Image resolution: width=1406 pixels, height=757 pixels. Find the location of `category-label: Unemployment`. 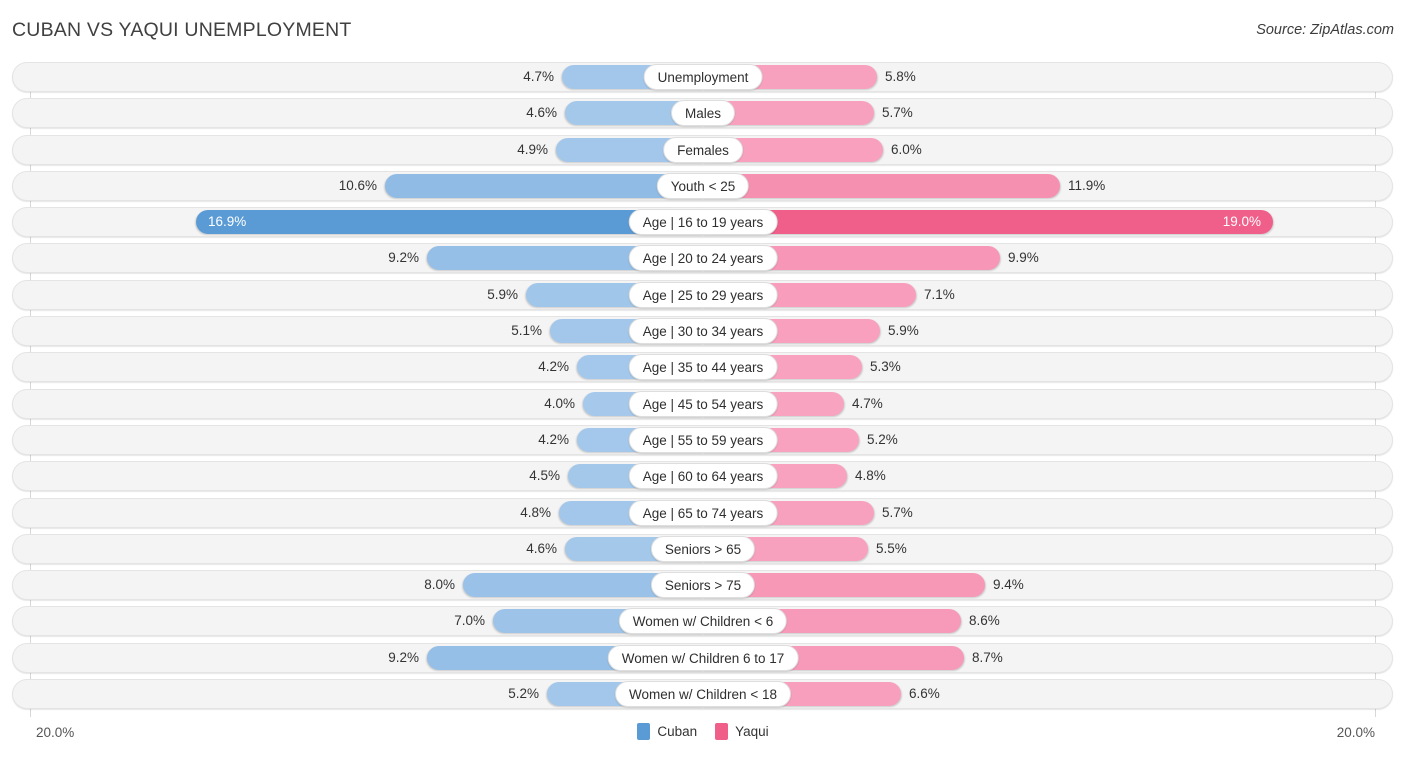

category-label: Unemployment is located at coordinates (703, 77).